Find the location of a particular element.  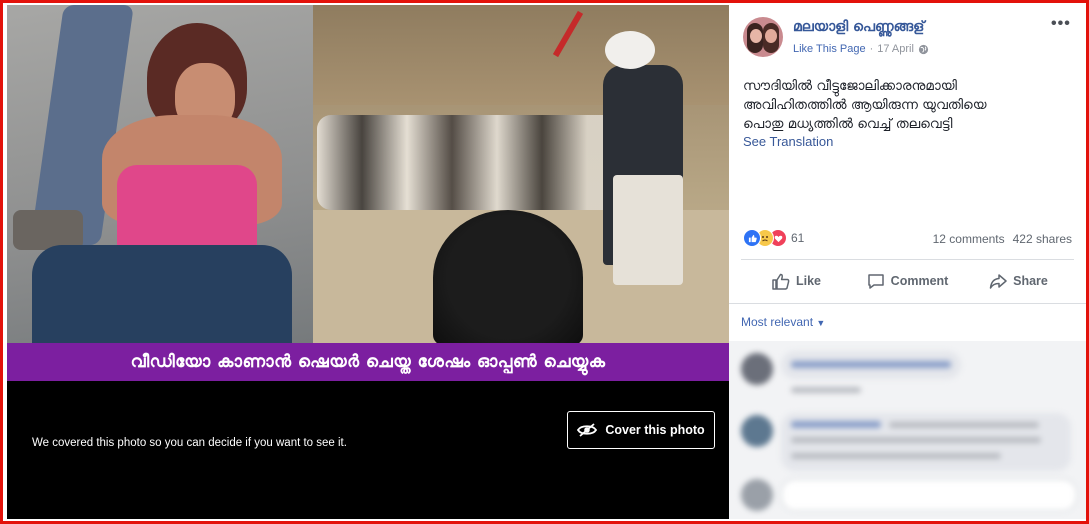

like-button: Like is located at coordinates (796, 281).